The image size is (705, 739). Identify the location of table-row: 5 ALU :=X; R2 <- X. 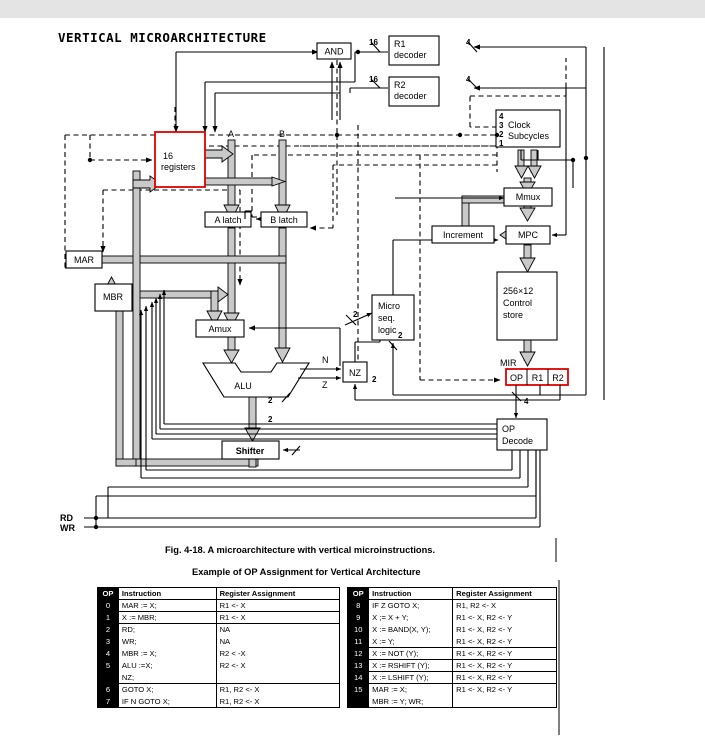
(219, 665).